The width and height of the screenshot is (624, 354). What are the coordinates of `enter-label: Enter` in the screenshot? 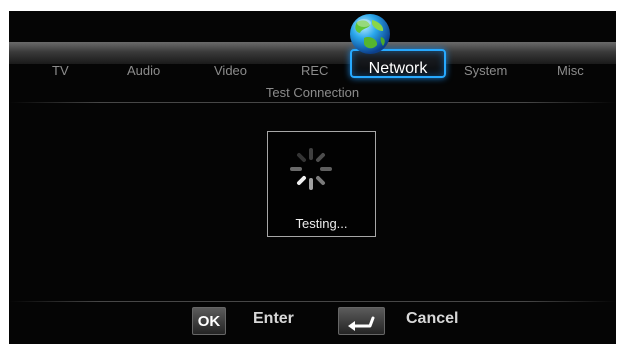 It's located at (273, 318).